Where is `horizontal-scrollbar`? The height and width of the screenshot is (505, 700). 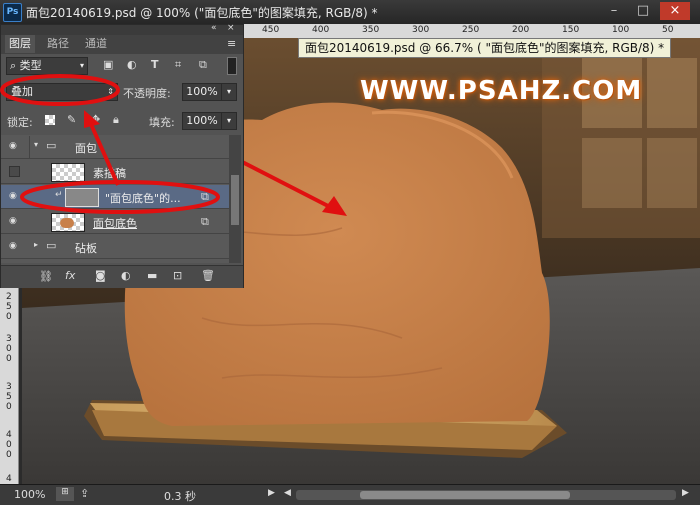
horizontal-scrollbar is located at coordinates (486, 495).